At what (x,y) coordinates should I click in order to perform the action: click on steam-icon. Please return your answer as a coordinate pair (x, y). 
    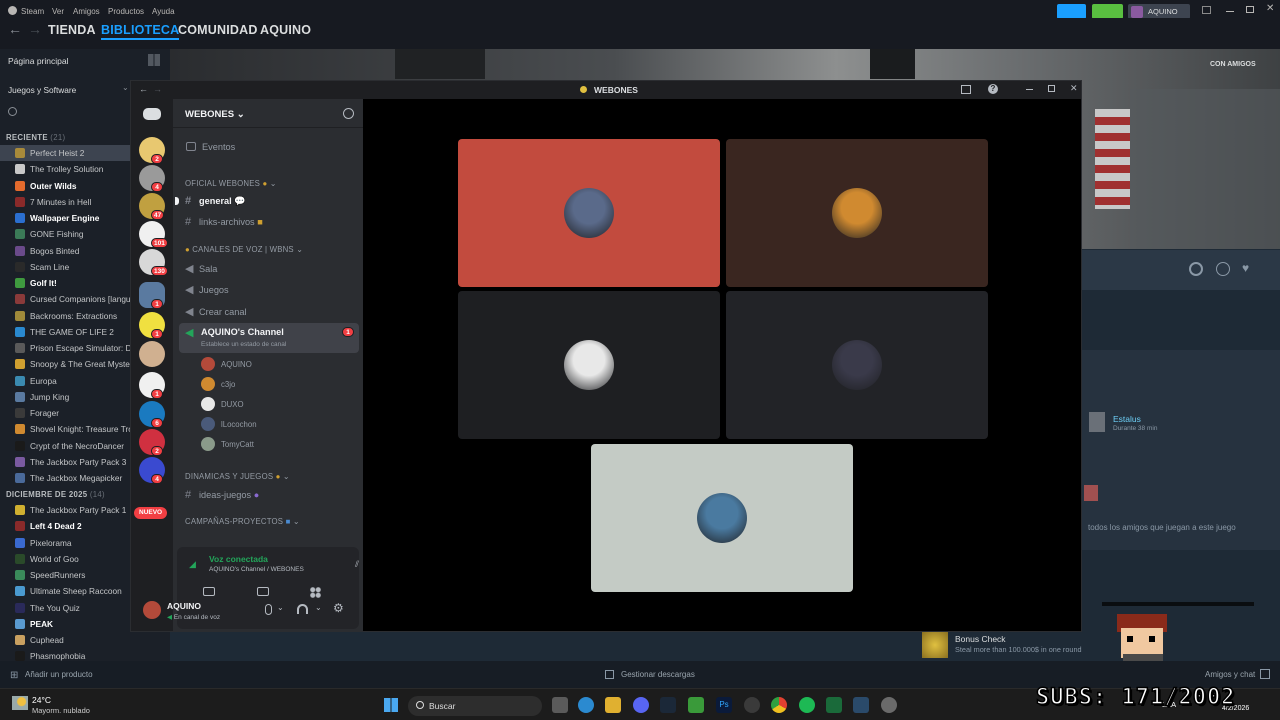
    Looking at the image, I should click on (668, 705).